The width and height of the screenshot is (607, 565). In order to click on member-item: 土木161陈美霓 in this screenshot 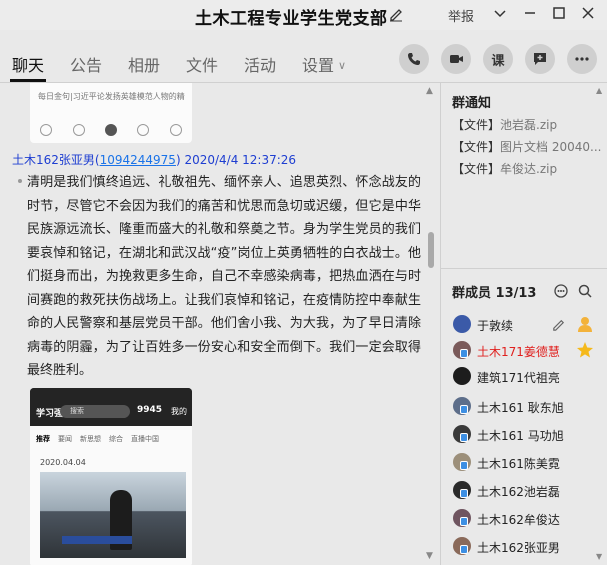, I will do `click(525, 464)`.